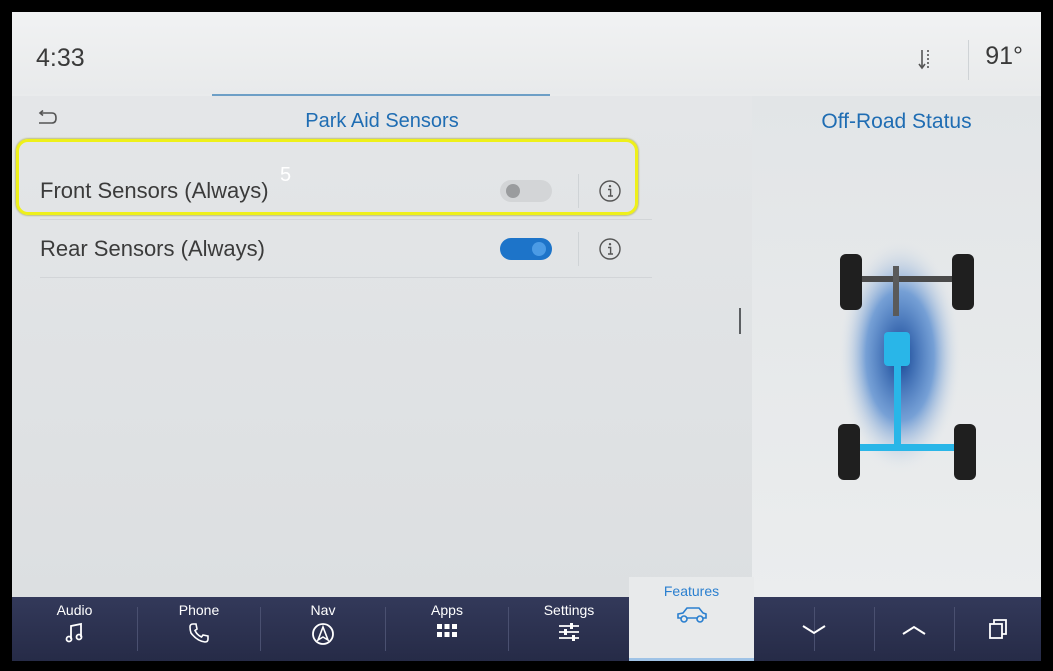 The width and height of the screenshot is (1053, 671). I want to click on scrollbar, so click(740, 321).